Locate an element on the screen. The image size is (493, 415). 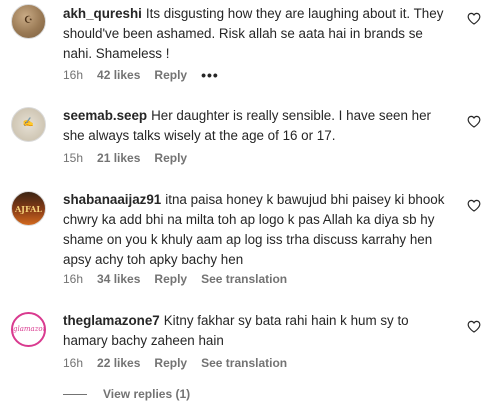
comment-likes: 42 likes is located at coordinates (118, 75).